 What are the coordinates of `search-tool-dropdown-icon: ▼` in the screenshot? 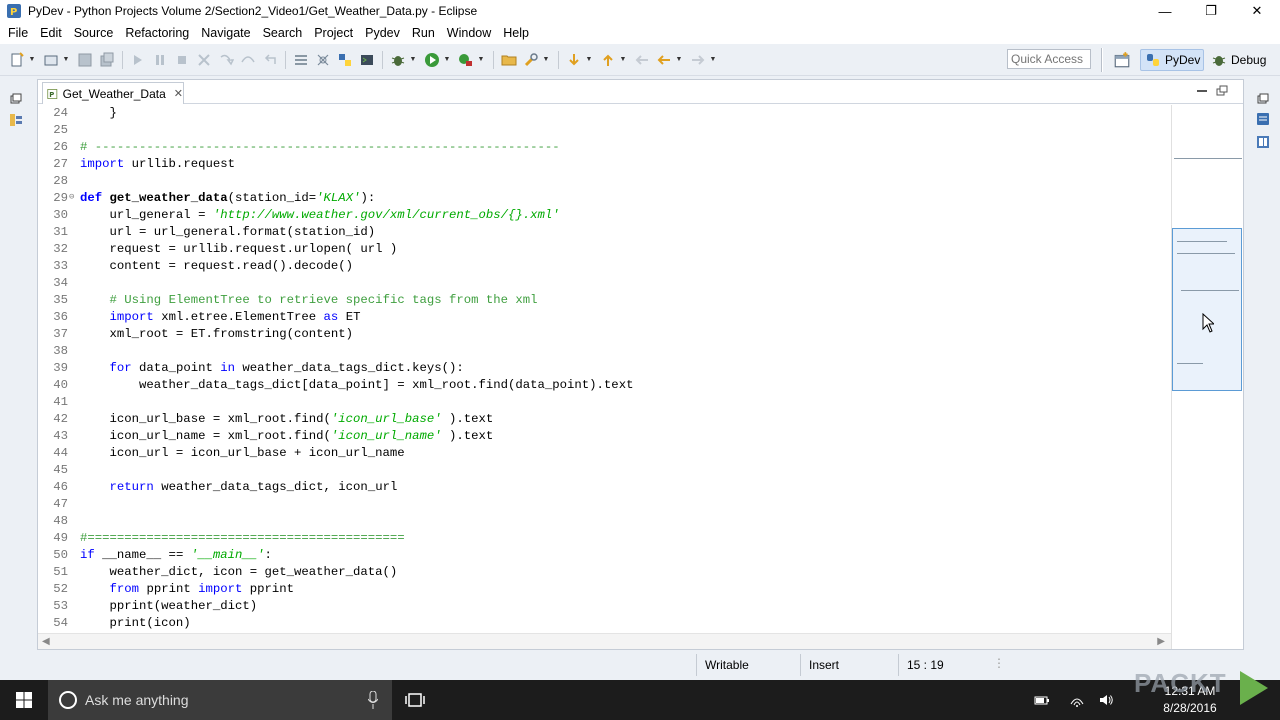 It's located at (546, 60).